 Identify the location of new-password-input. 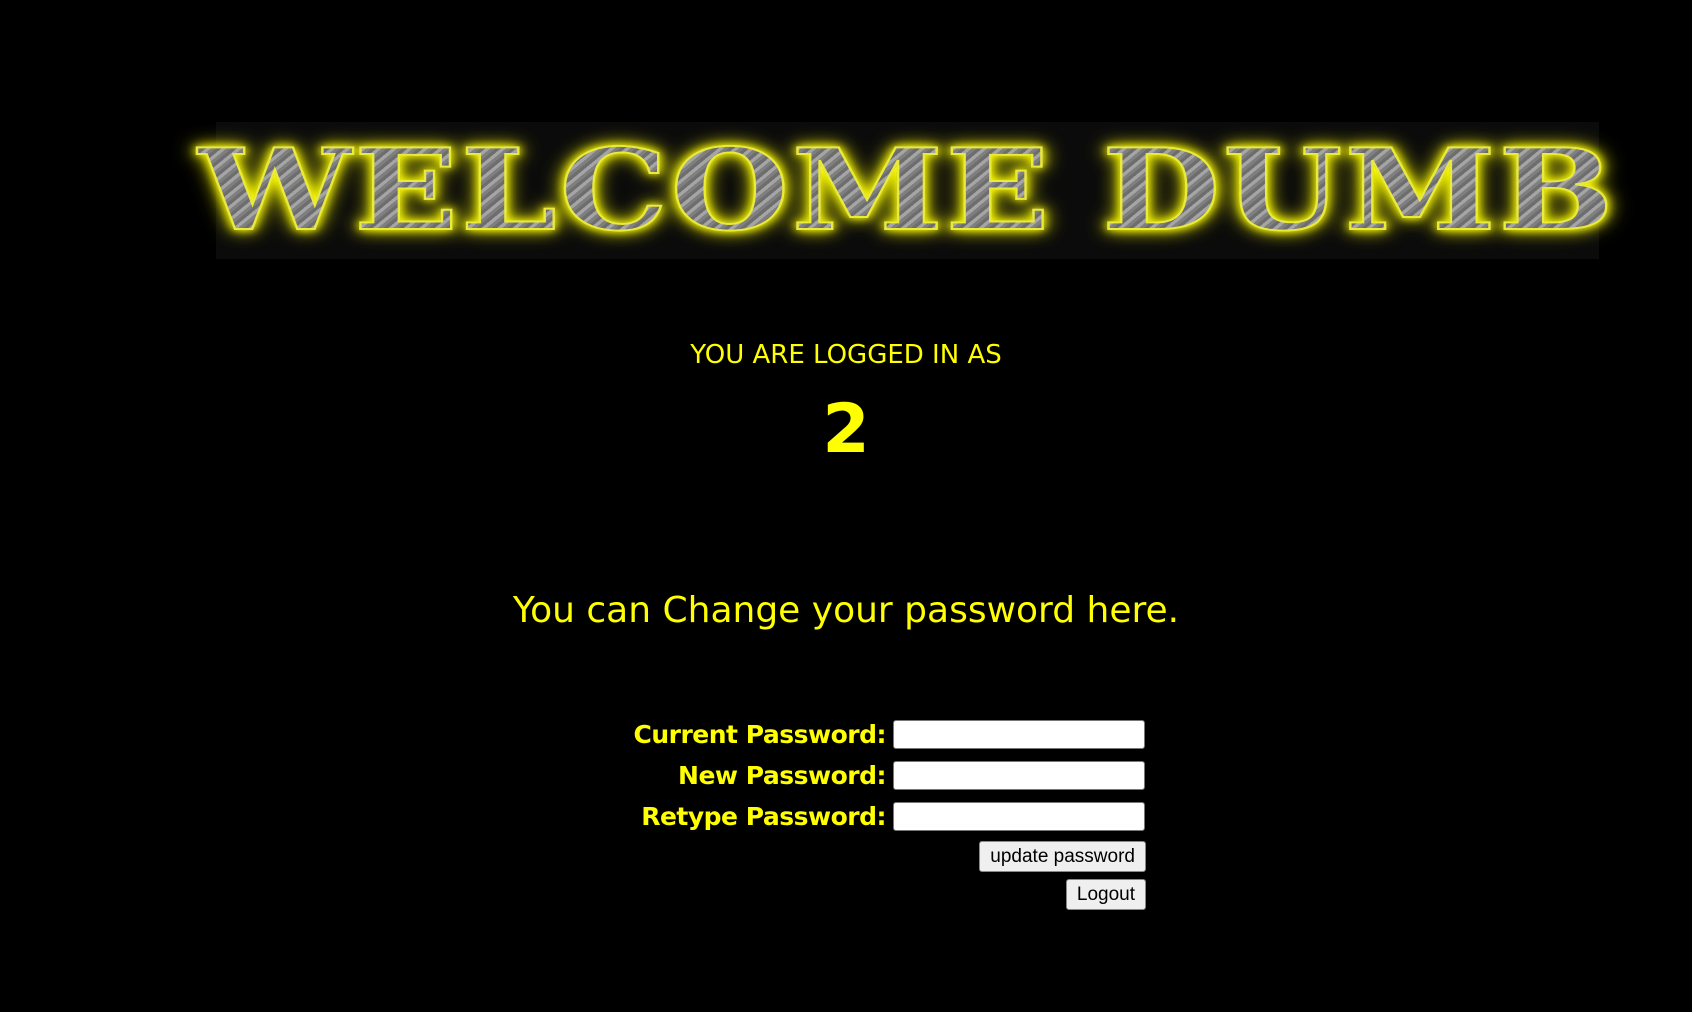
(1019, 775).